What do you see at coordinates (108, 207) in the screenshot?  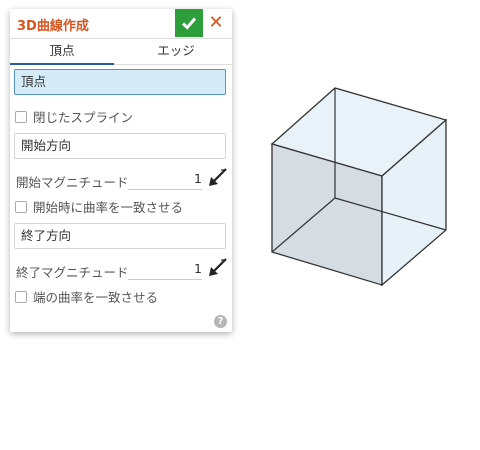 I see `match-curvature-start-label: 開始時に曲率を一致させる` at bounding box center [108, 207].